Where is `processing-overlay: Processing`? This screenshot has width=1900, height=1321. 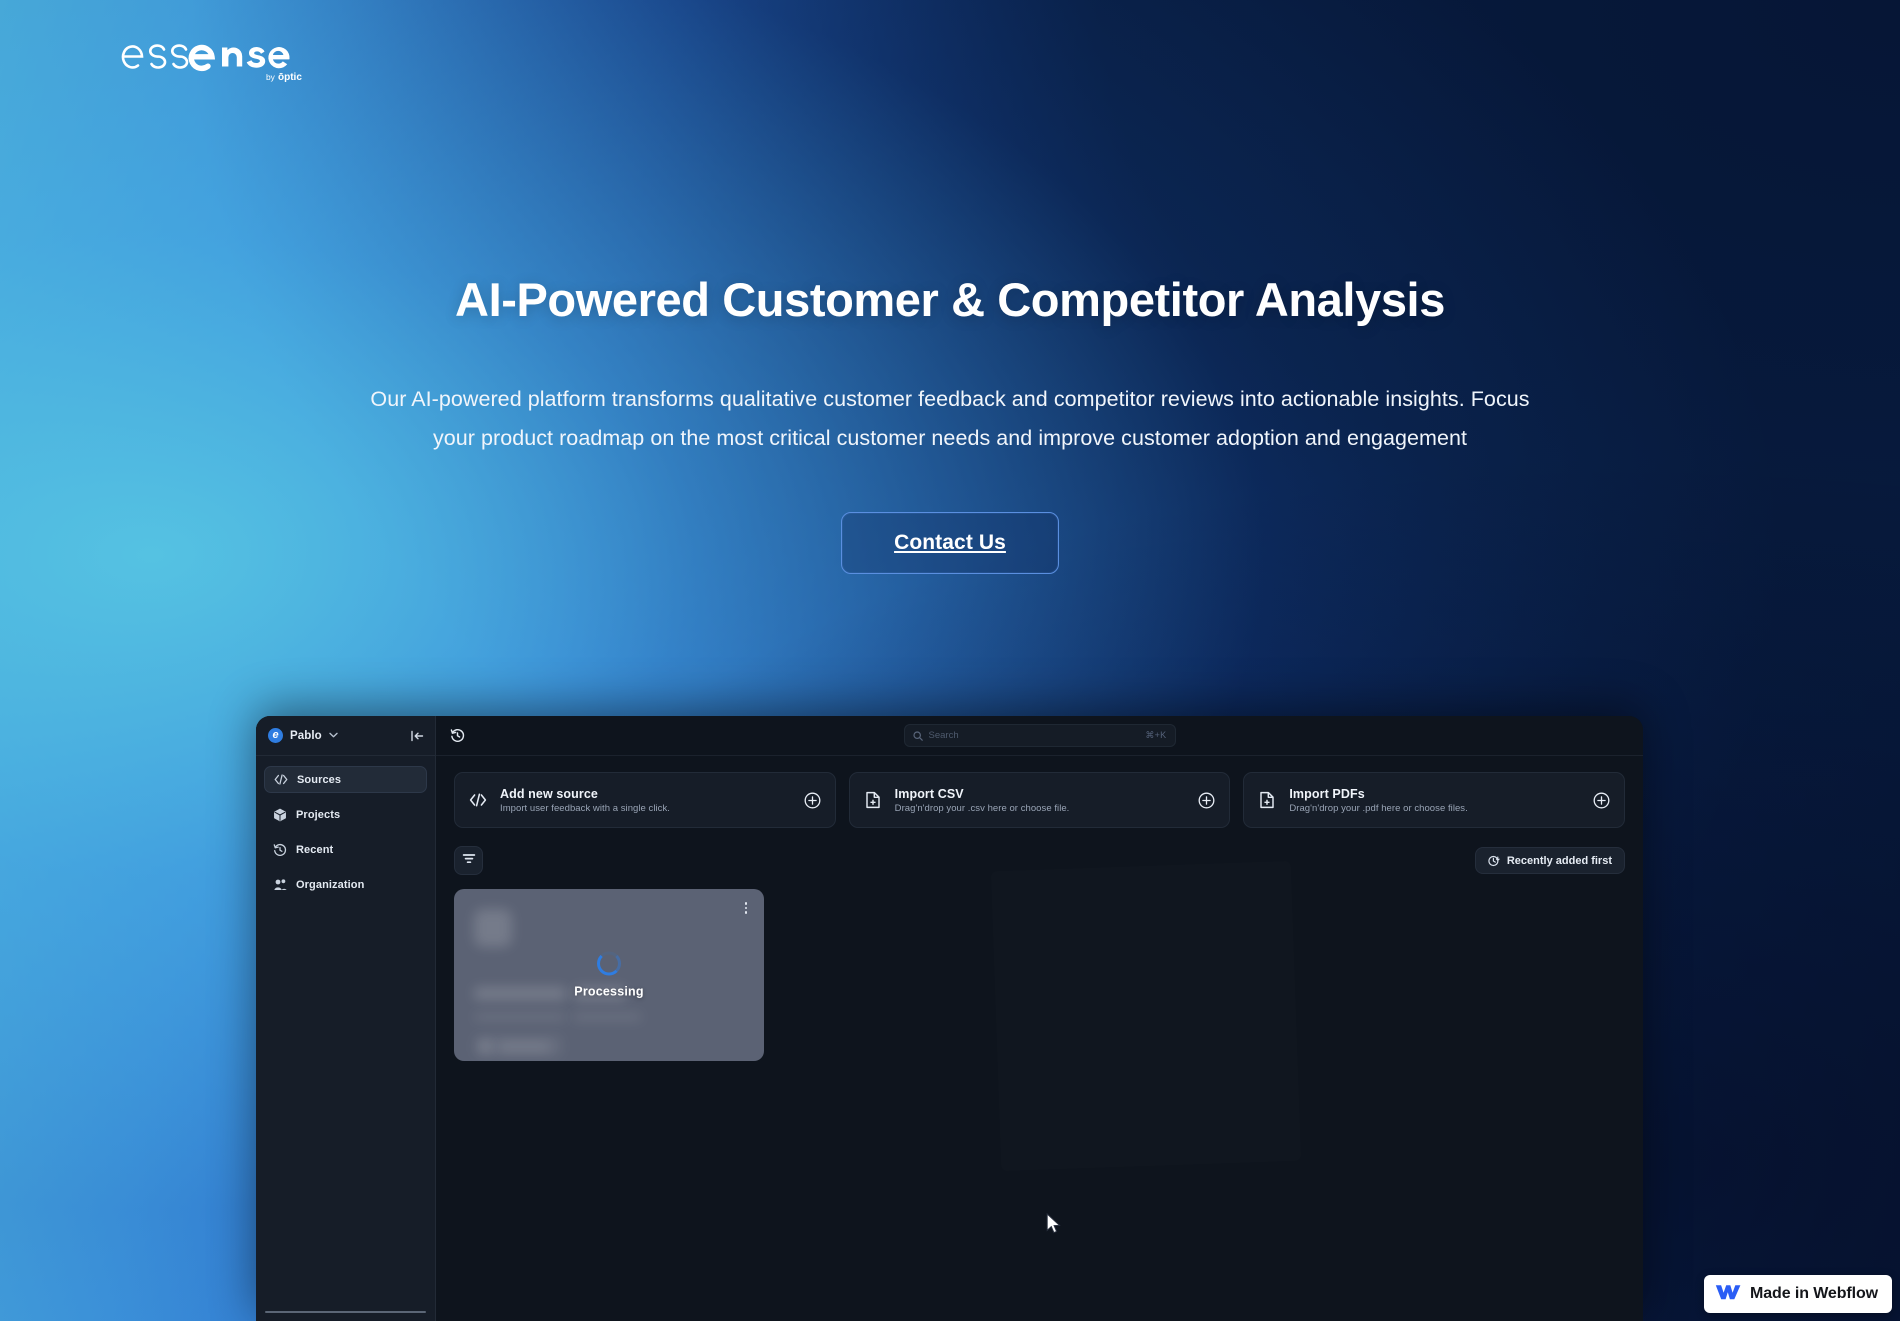 processing-overlay: Processing is located at coordinates (609, 975).